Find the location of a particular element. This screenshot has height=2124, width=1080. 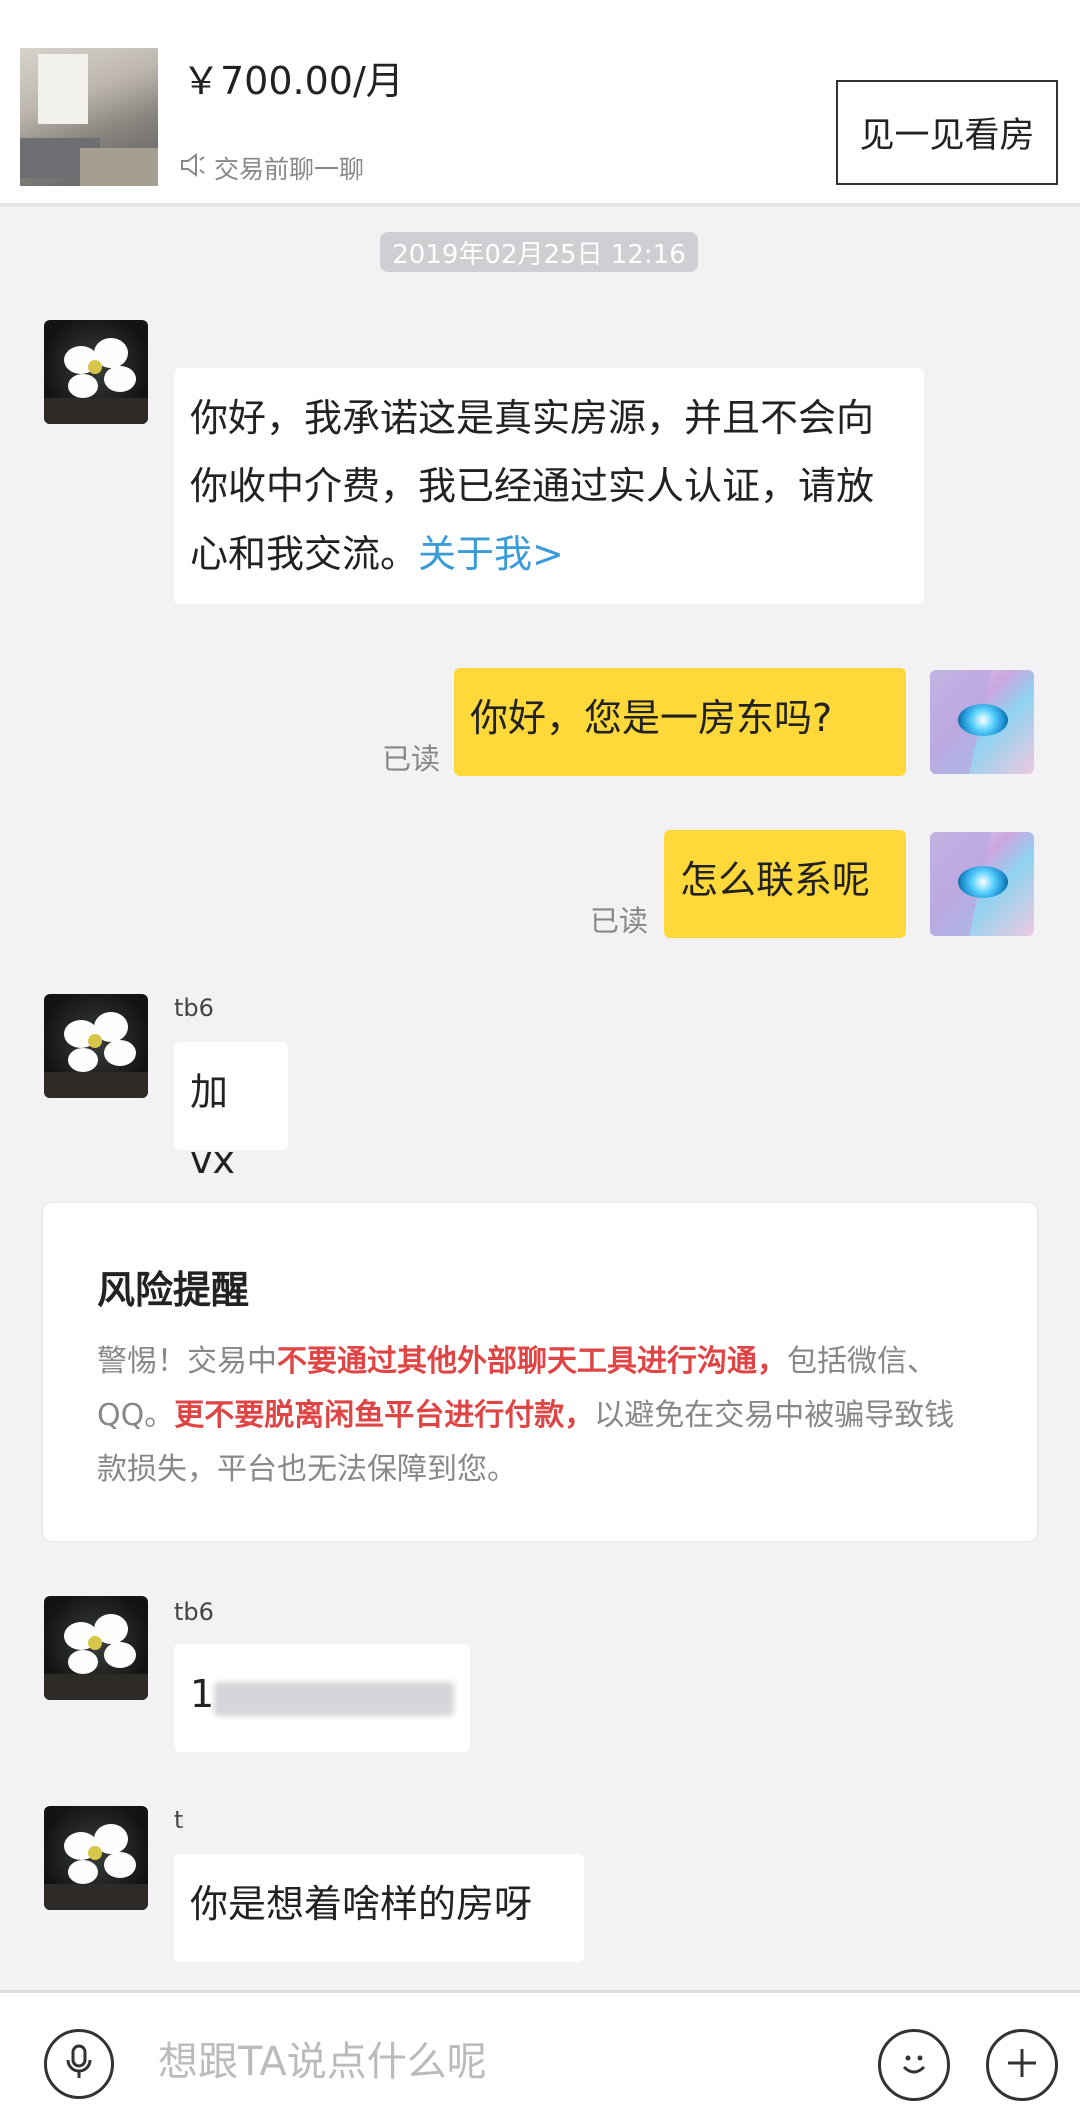

speaker-icon is located at coordinates (193, 168).